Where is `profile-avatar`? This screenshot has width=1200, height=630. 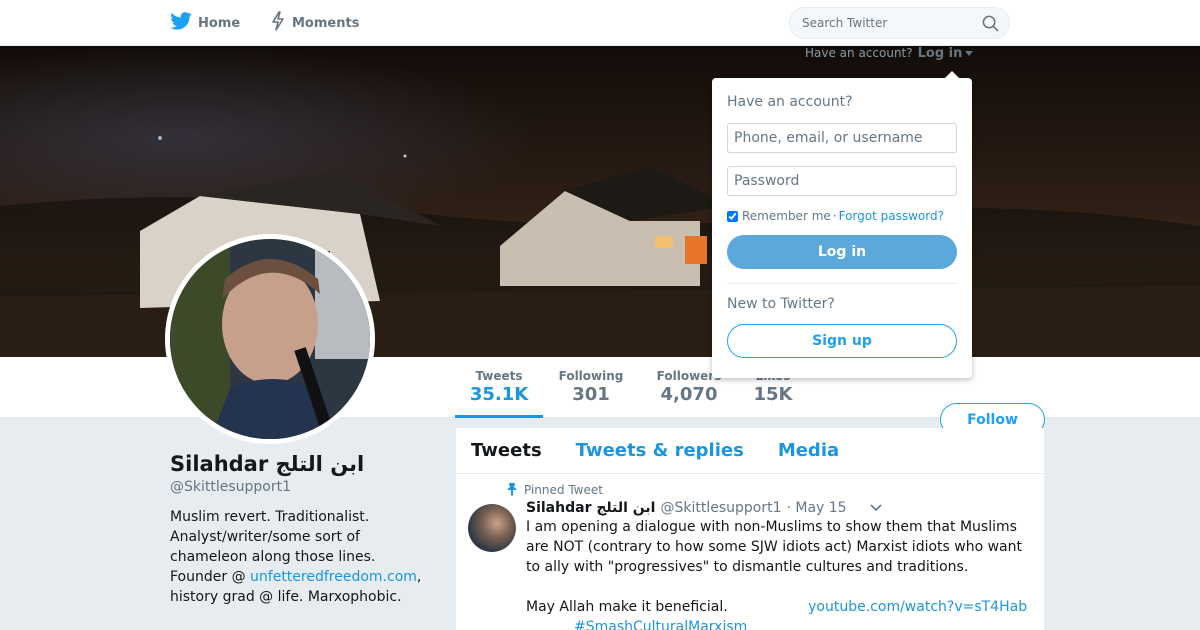
profile-avatar is located at coordinates (270, 339).